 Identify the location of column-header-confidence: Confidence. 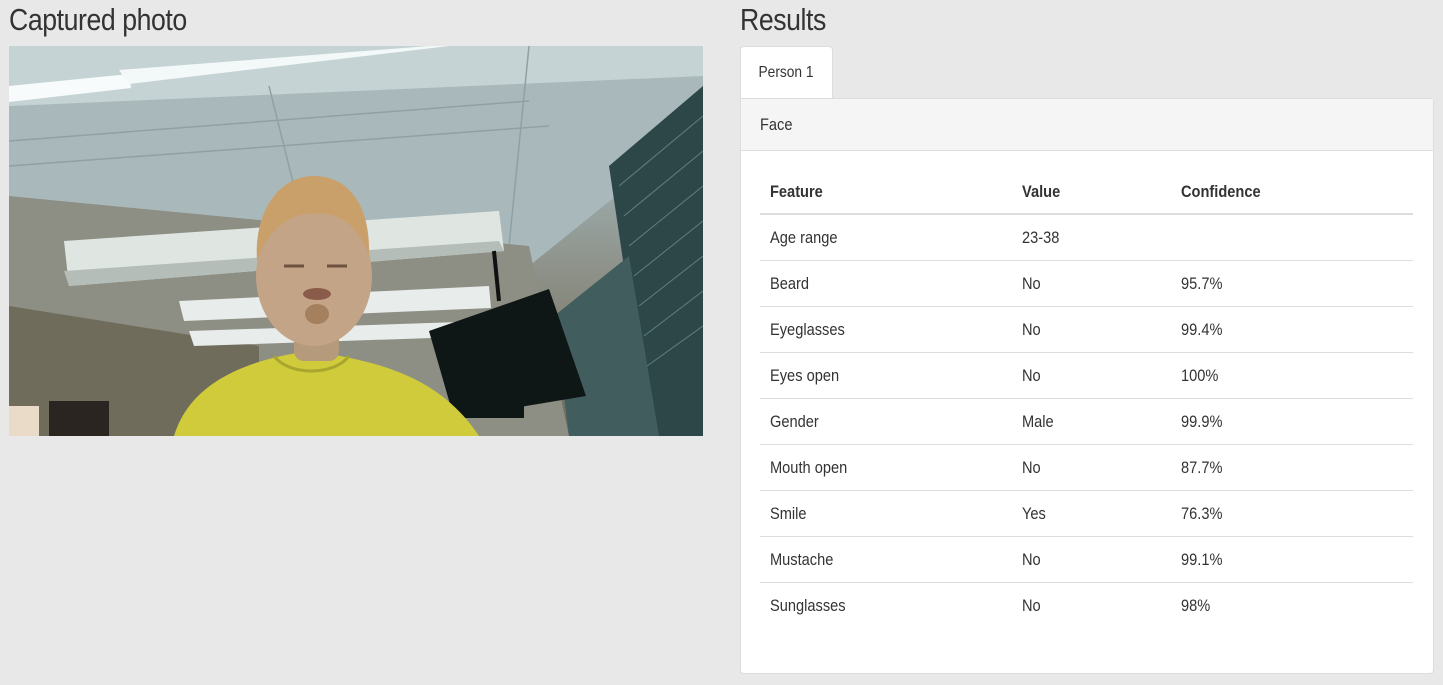
(1292, 192).